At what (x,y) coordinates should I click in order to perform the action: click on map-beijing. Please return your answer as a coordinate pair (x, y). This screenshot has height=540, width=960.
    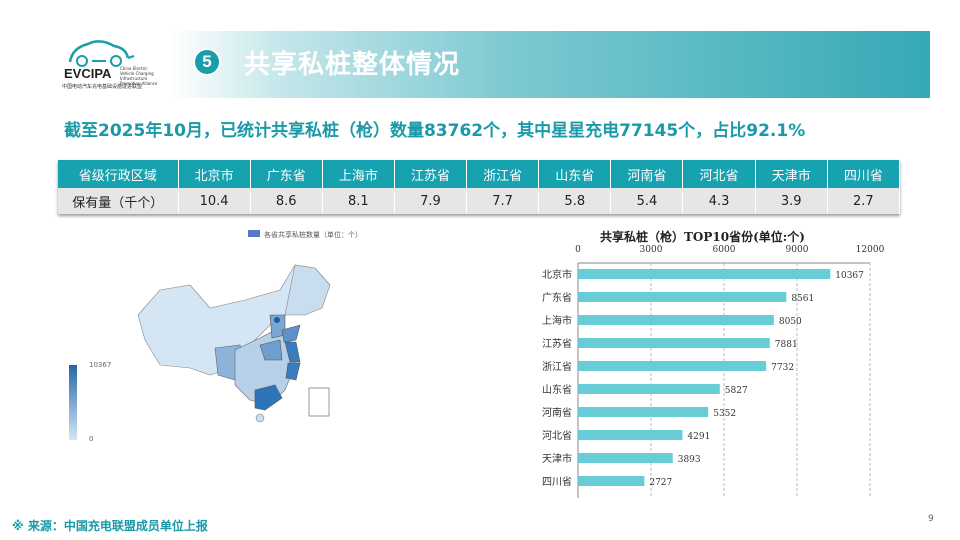
    Looking at the image, I should click on (277, 320).